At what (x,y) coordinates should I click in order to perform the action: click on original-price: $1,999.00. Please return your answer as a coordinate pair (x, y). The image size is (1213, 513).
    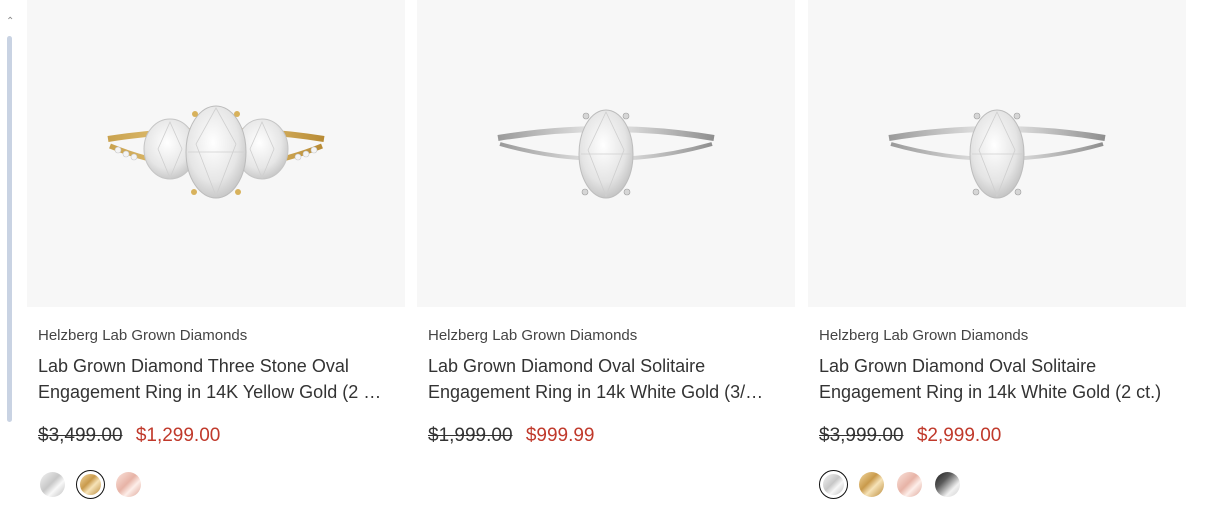
    Looking at the image, I should click on (470, 435).